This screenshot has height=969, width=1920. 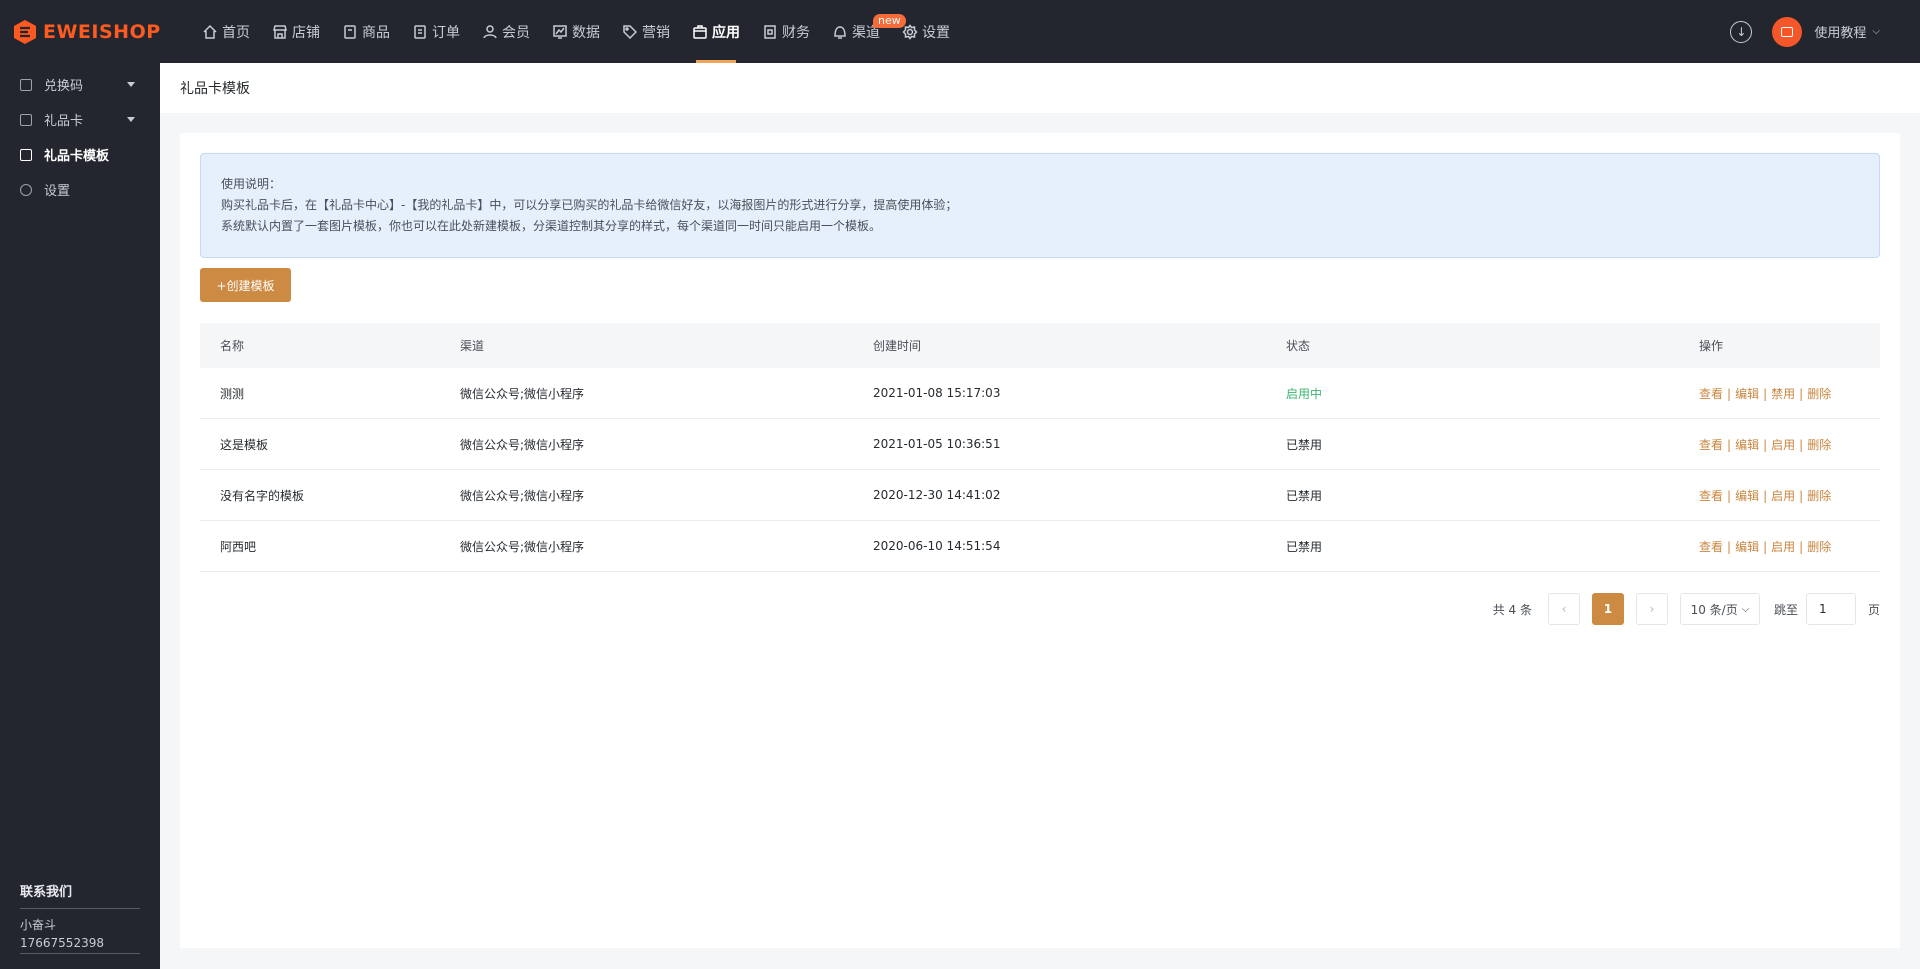 What do you see at coordinates (1607, 609) in the screenshot?
I see `page-number-button: 1` at bounding box center [1607, 609].